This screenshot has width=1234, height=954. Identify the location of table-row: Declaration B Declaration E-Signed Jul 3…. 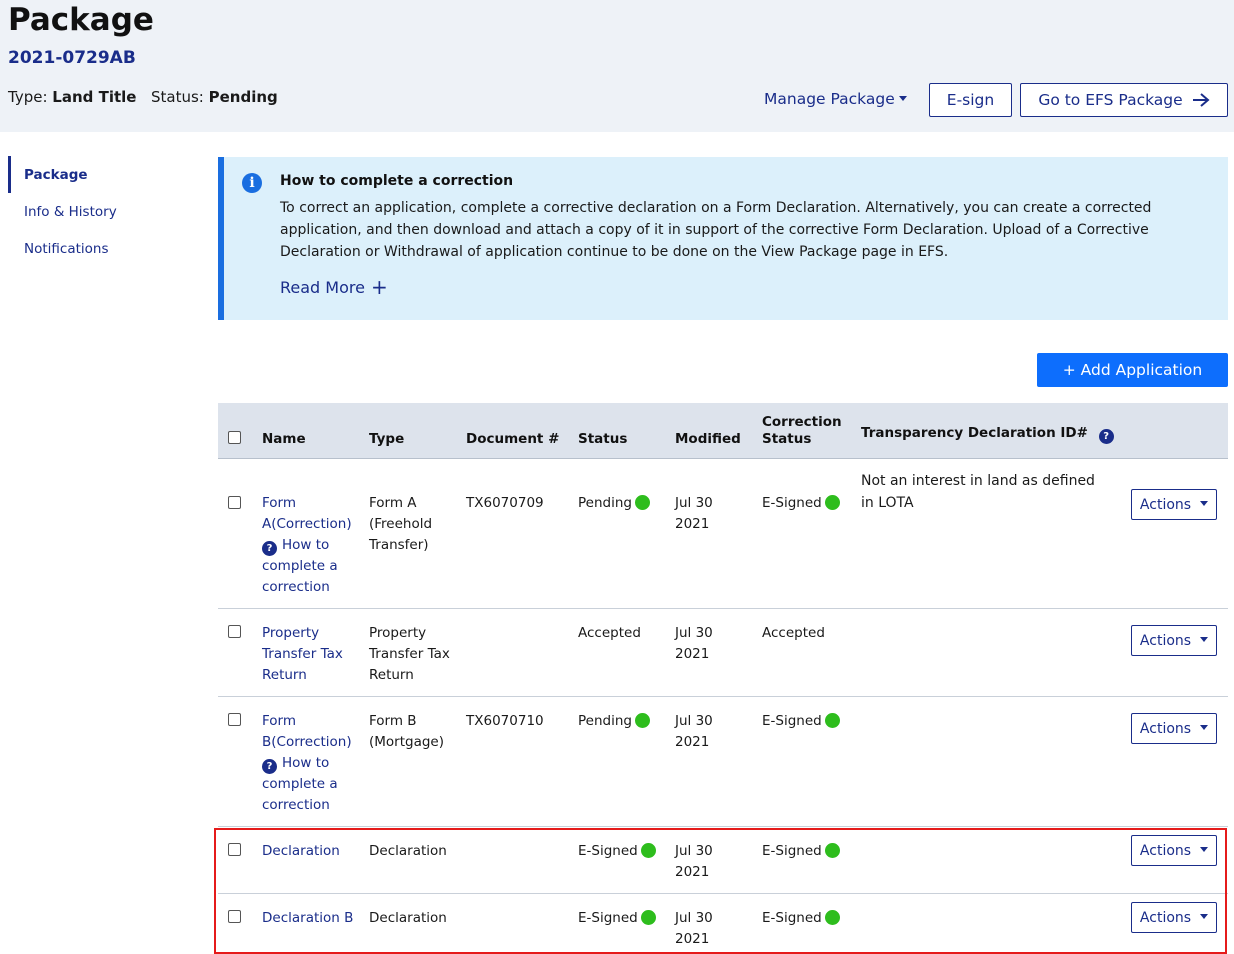
(723, 924).